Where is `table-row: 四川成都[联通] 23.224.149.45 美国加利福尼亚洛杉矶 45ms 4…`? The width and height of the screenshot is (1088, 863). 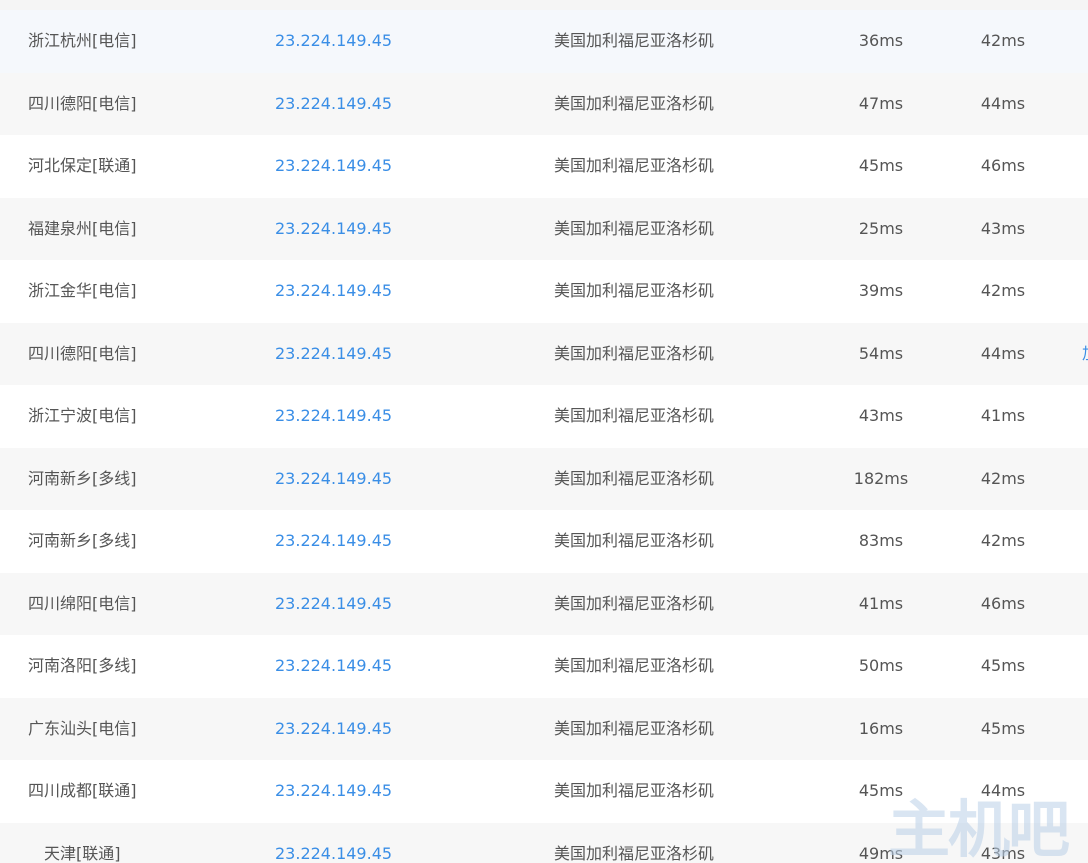
table-row: 四川成都[联通] 23.224.149.45 美国加利福尼亚洛杉矶 45ms 4… is located at coordinates (544, 791).